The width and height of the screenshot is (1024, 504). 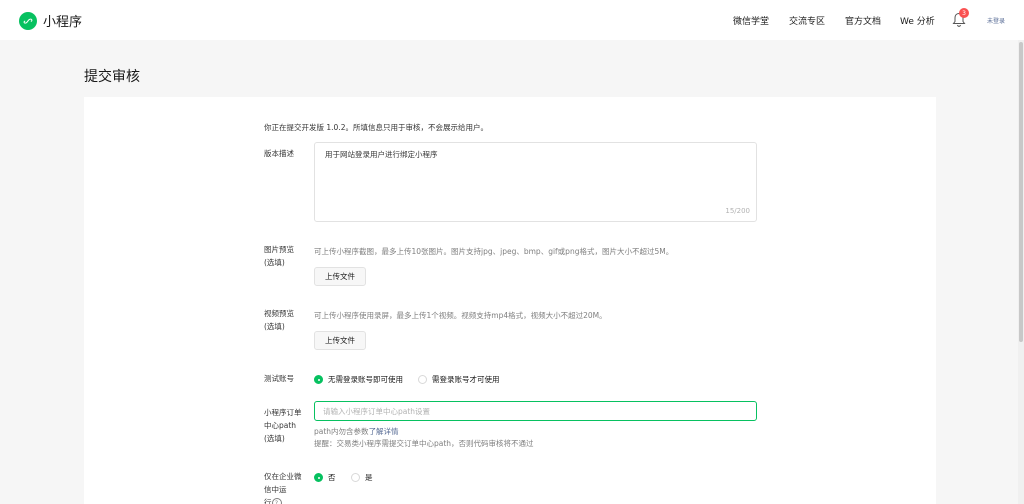 I want to click on nav-link-wechat-academy: 微信学堂, so click(x=751, y=20).